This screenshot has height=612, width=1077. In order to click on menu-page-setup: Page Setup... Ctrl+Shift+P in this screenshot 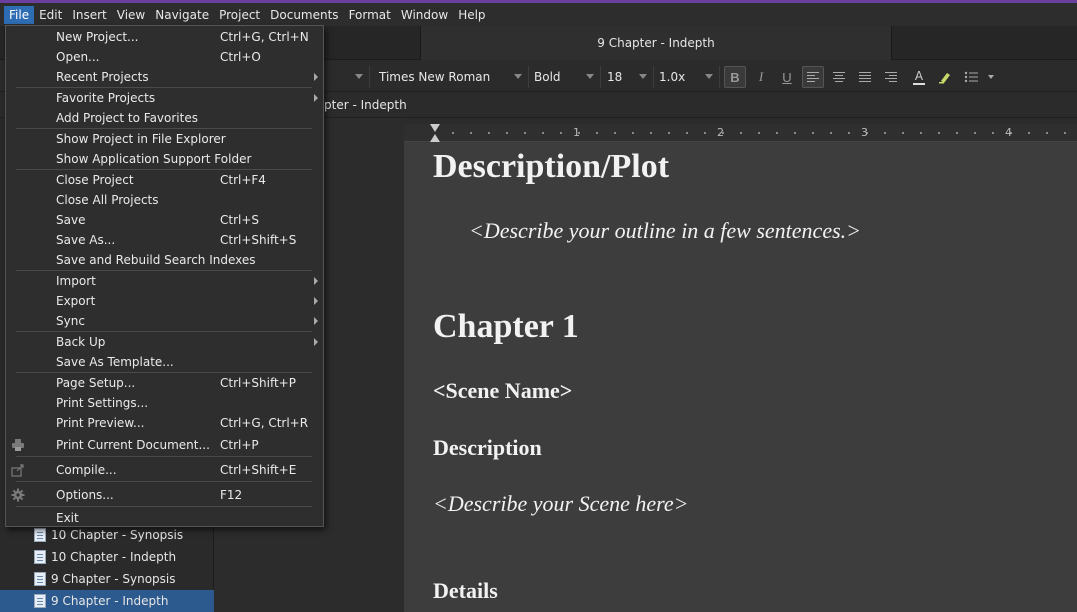, I will do `click(164, 383)`.